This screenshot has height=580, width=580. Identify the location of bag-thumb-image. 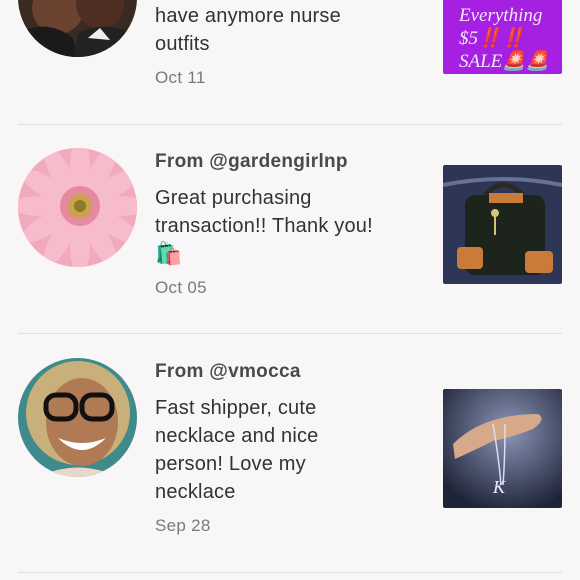
(502, 224).